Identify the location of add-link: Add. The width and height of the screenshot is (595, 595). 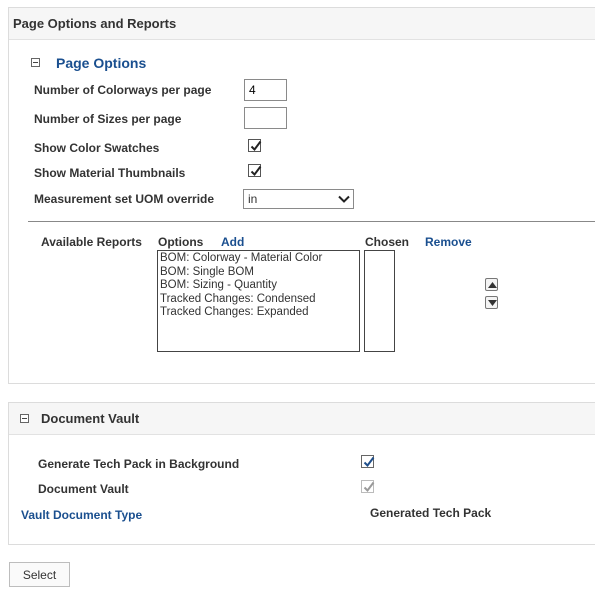
(232, 242).